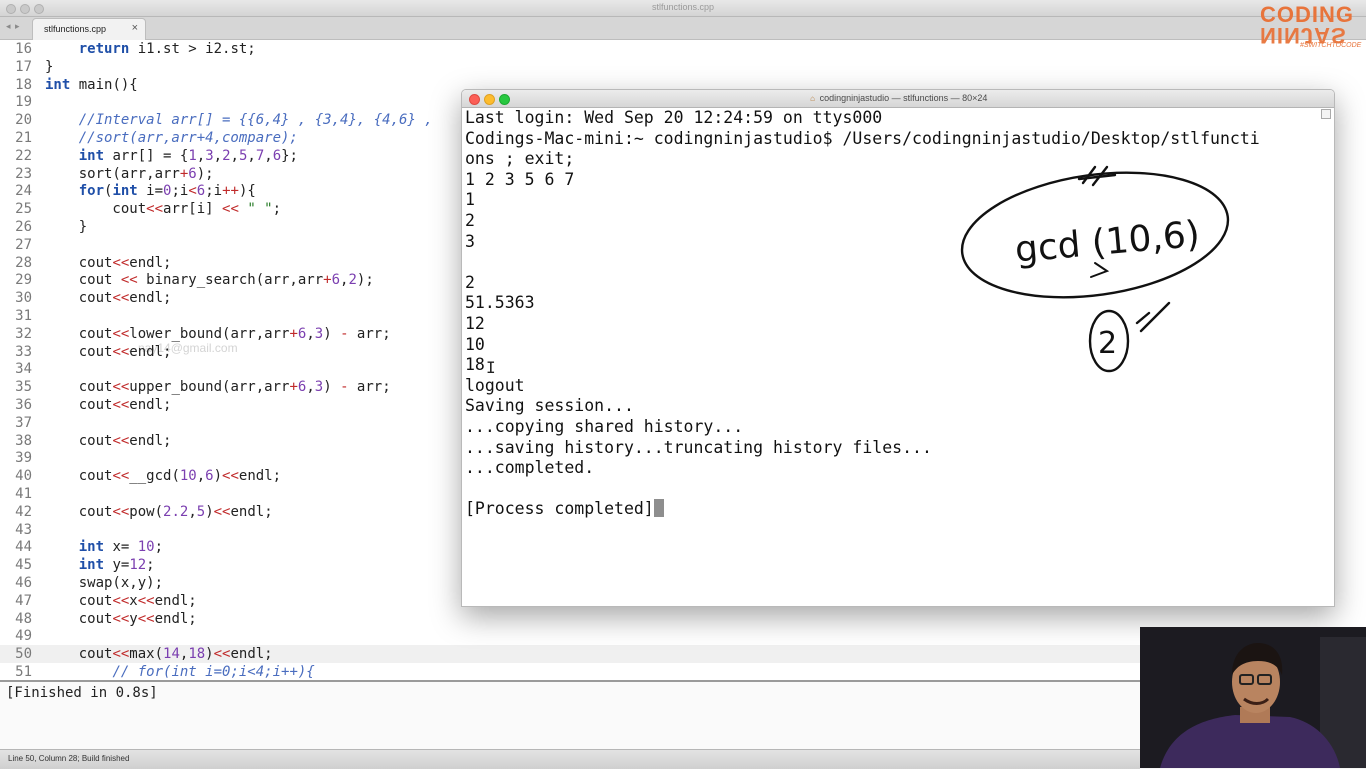 The height and width of the screenshot is (769, 1366). Describe the element at coordinates (683, 28) in the screenshot. I see `tab-bar: ◂ ▸ stlfunctions.cpp ×` at that location.